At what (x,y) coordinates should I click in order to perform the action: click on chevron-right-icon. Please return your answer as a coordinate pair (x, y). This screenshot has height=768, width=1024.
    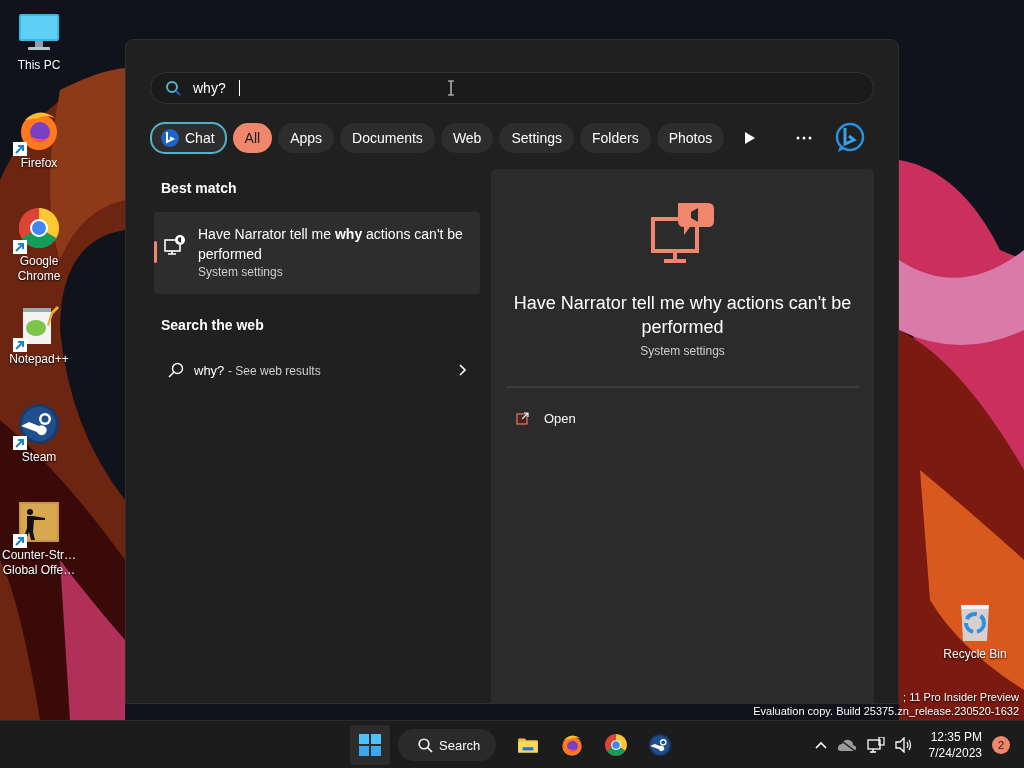
    Looking at the image, I should click on (462, 370).